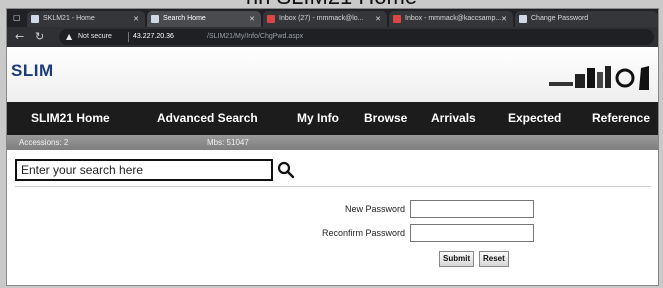 The height and width of the screenshot is (288, 663). I want to click on tab-search-home: Search Home ✕, so click(204, 19).